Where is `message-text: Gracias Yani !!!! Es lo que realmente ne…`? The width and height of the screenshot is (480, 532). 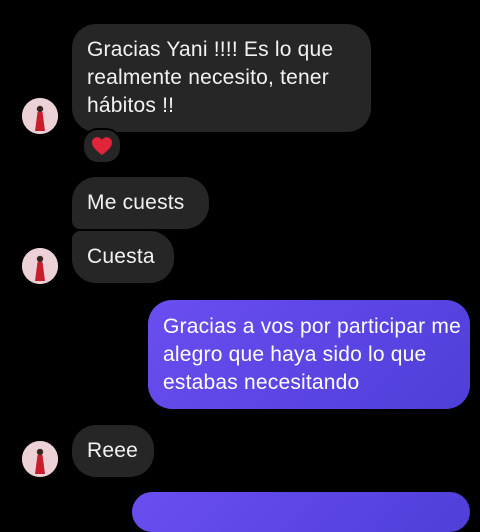 message-text: Gracias Yani !!!! Es lo que realmente ne… is located at coordinates (210, 77).